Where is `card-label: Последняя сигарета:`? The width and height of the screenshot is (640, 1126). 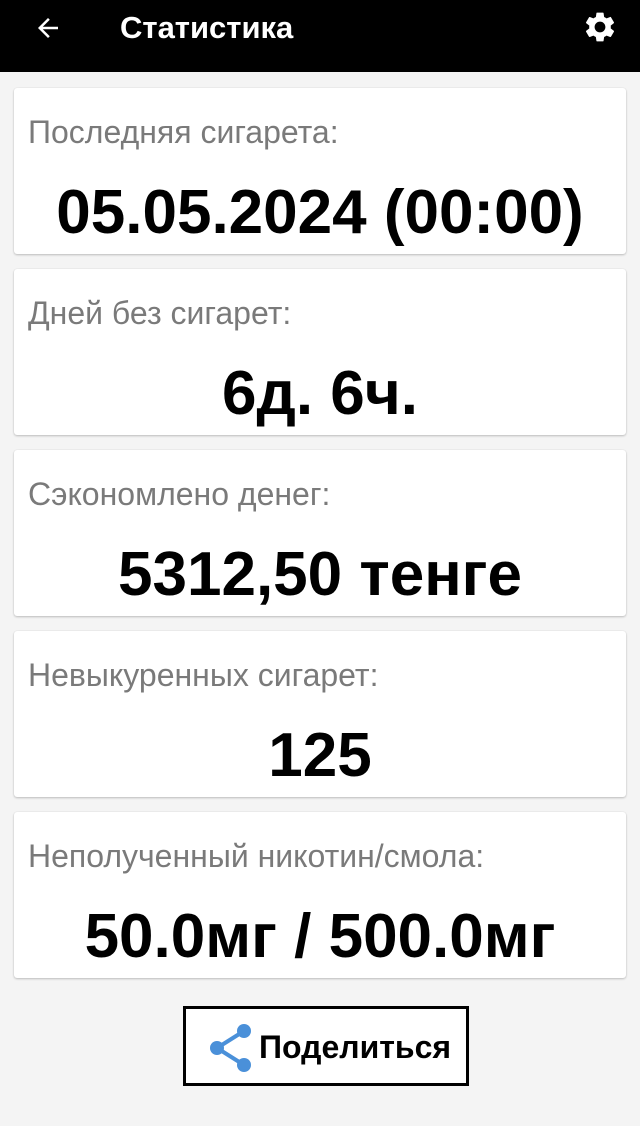 card-label: Последняя сигарета: is located at coordinates (183, 132).